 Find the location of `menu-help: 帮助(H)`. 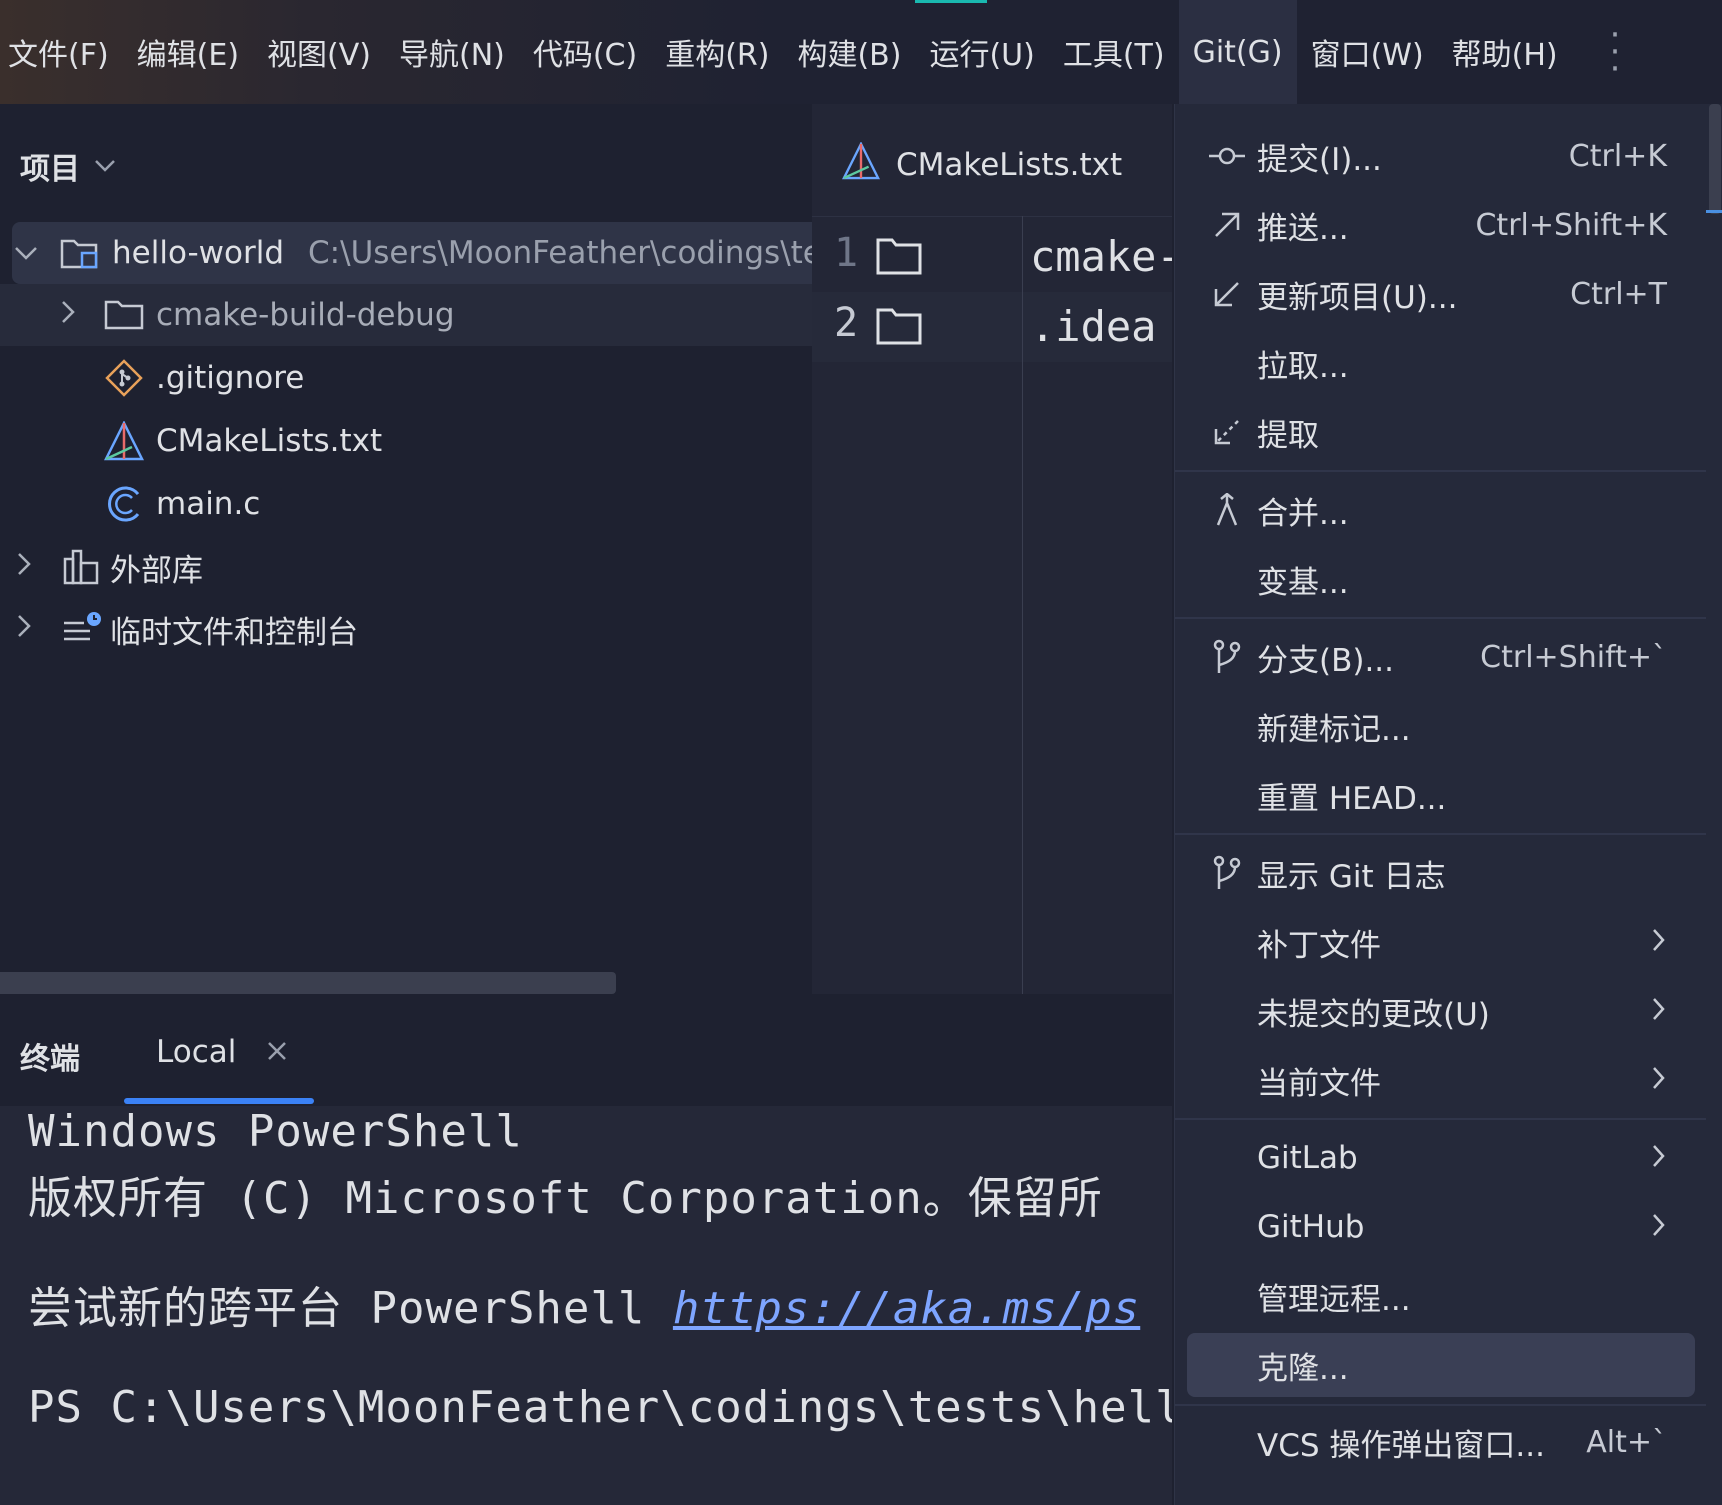

menu-help: 帮助(H) is located at coordinates (1505, 52).